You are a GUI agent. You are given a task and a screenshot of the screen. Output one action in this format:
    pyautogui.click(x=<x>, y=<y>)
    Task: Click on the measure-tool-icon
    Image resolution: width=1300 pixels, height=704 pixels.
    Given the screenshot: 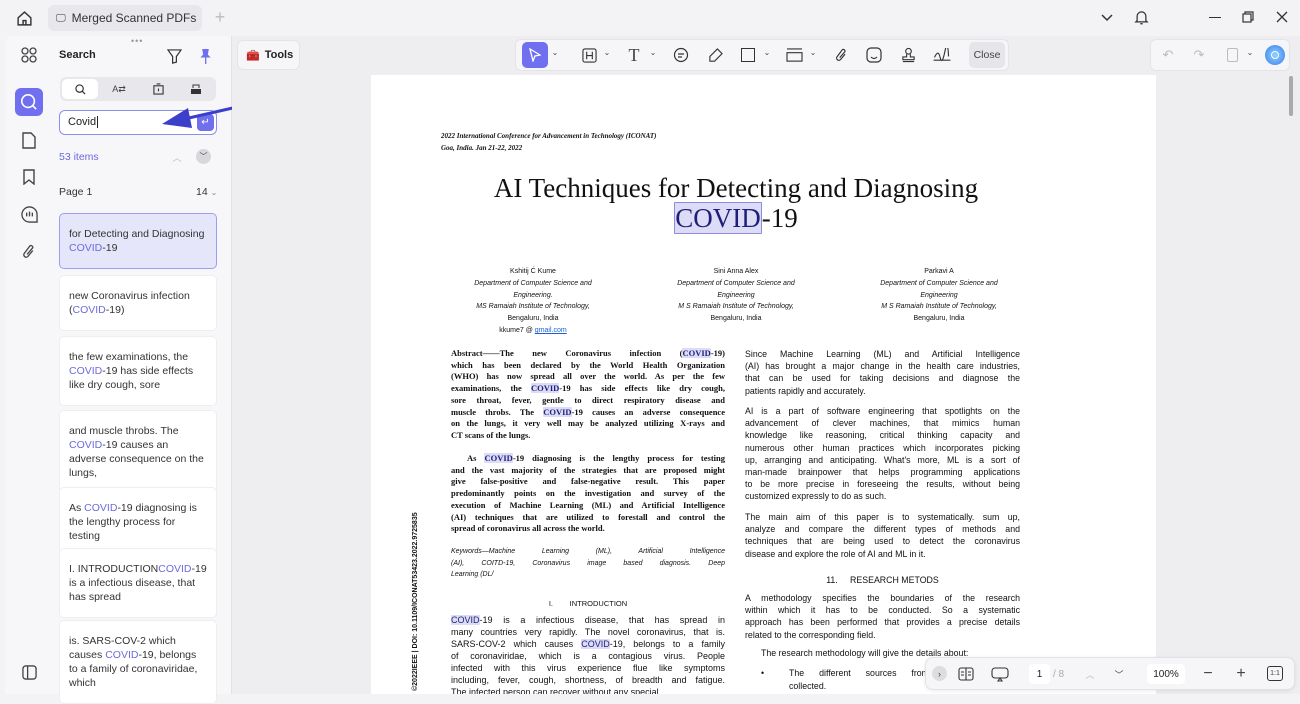 What is the action you would take?
    pyautogui.click(x=794, y=55)
    